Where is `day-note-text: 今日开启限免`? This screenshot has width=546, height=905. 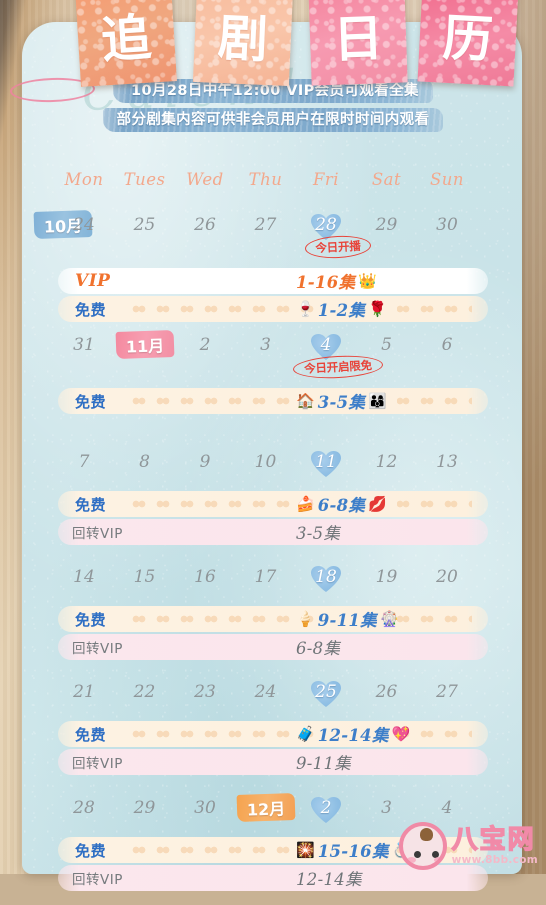 day-note-text: 今日开启限免 is located at coordinates (338, 366).